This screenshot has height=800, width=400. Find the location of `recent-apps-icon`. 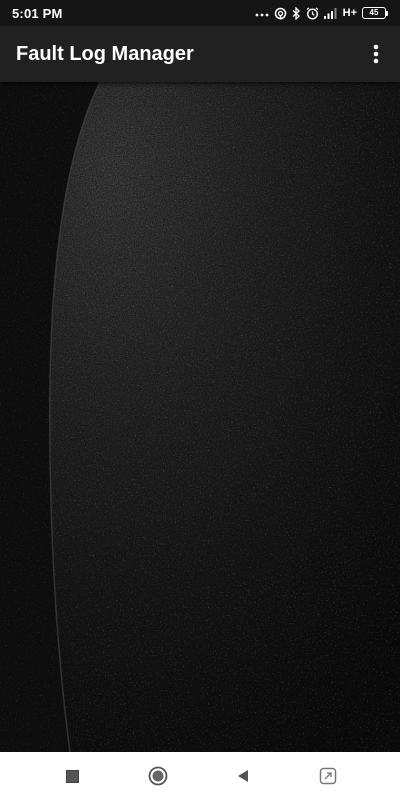

recent-apps-icon is located at coordinates (73, 776).